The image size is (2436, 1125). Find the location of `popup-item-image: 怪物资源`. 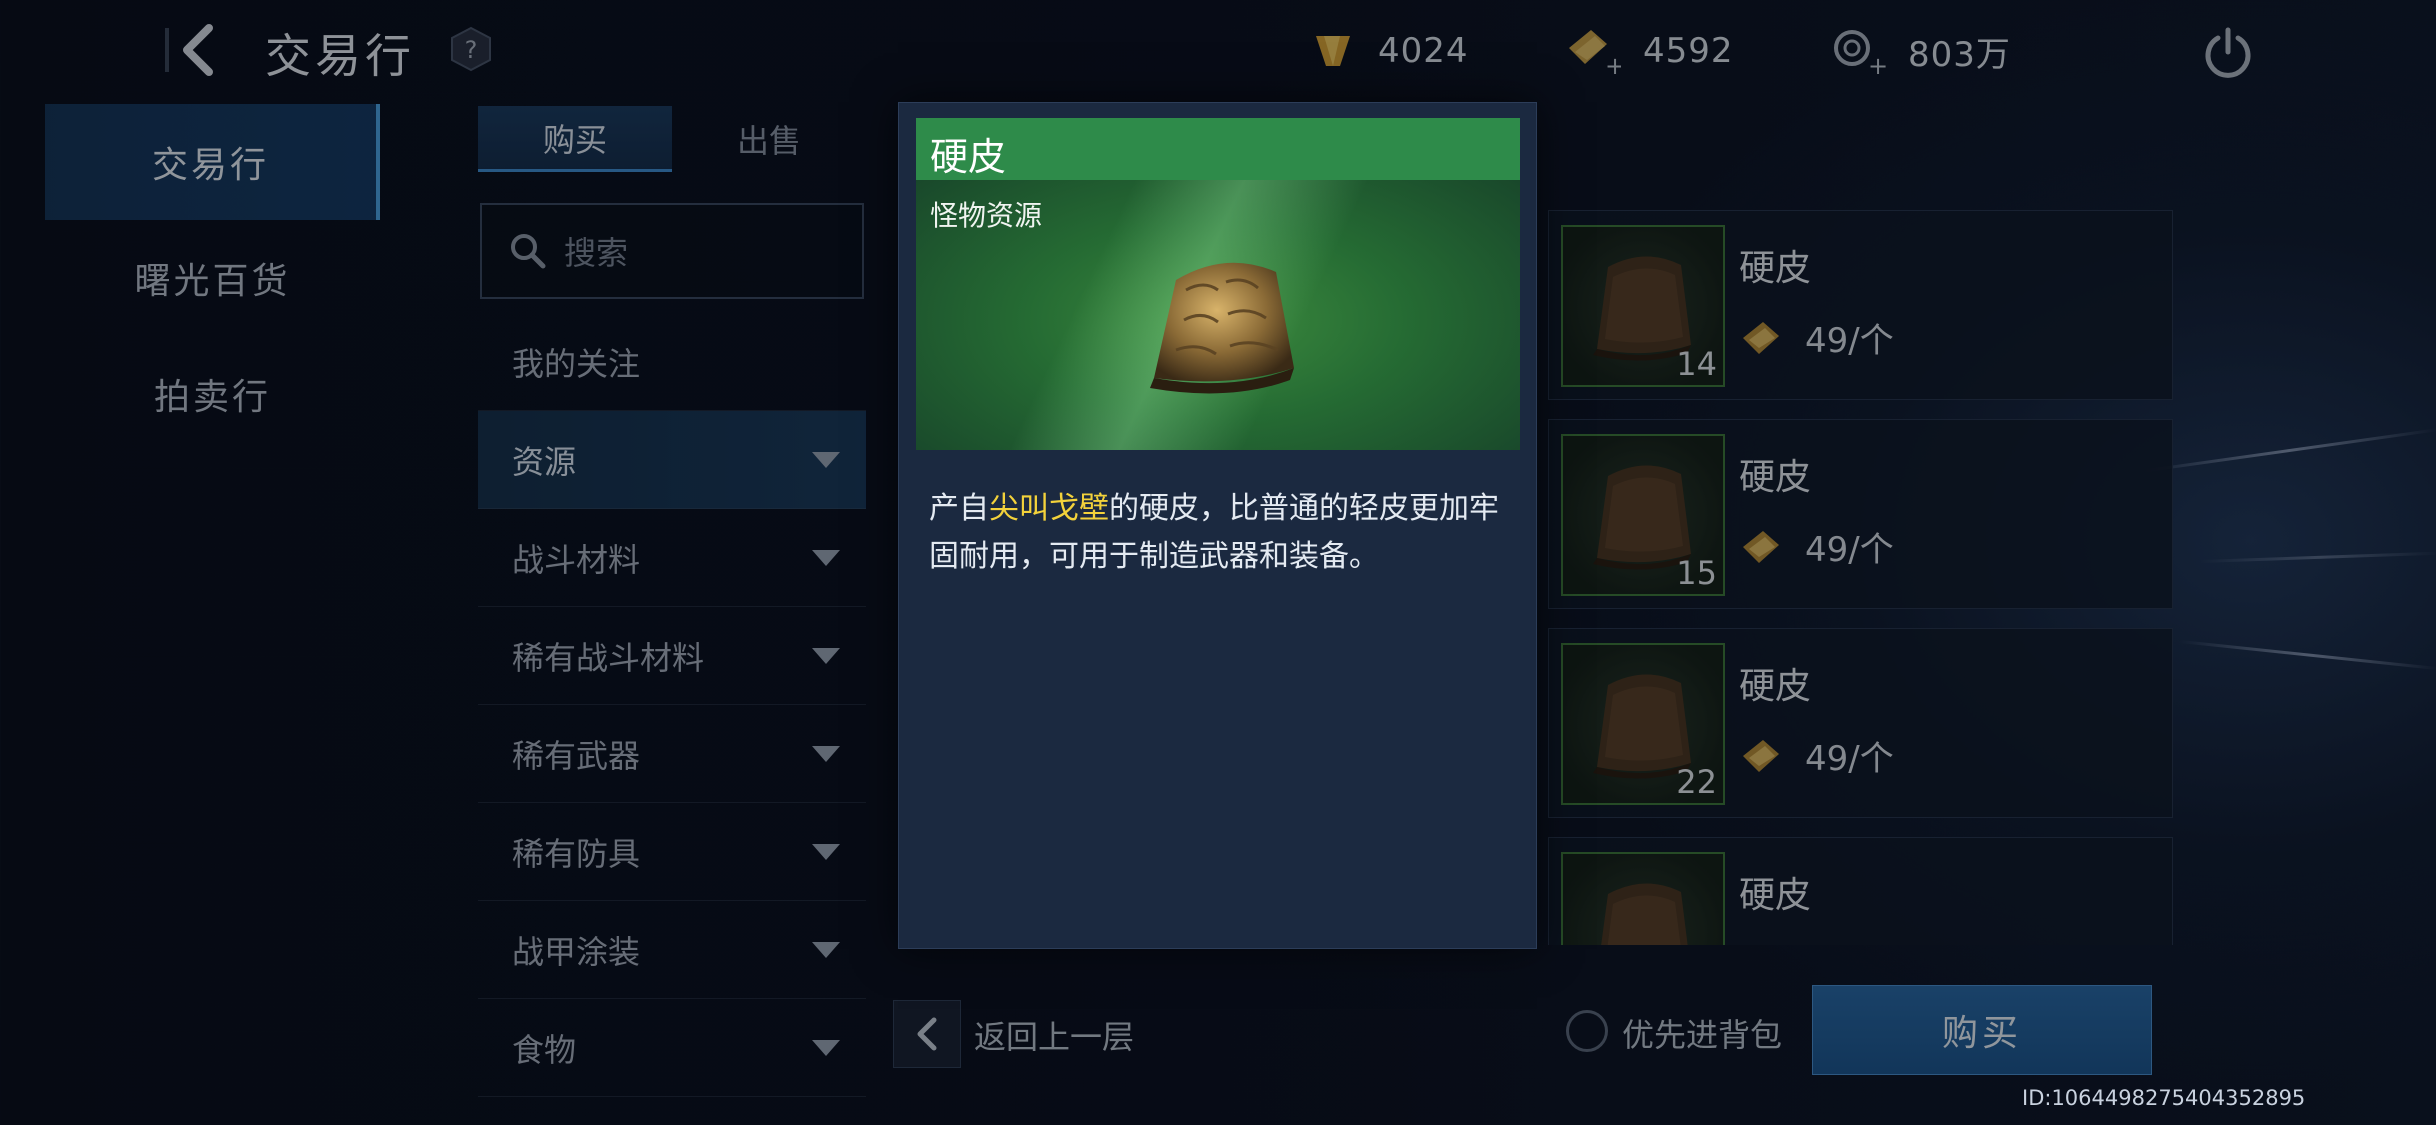

popup-item-image: 怪物资源 is located at coordinates (1218, 315).